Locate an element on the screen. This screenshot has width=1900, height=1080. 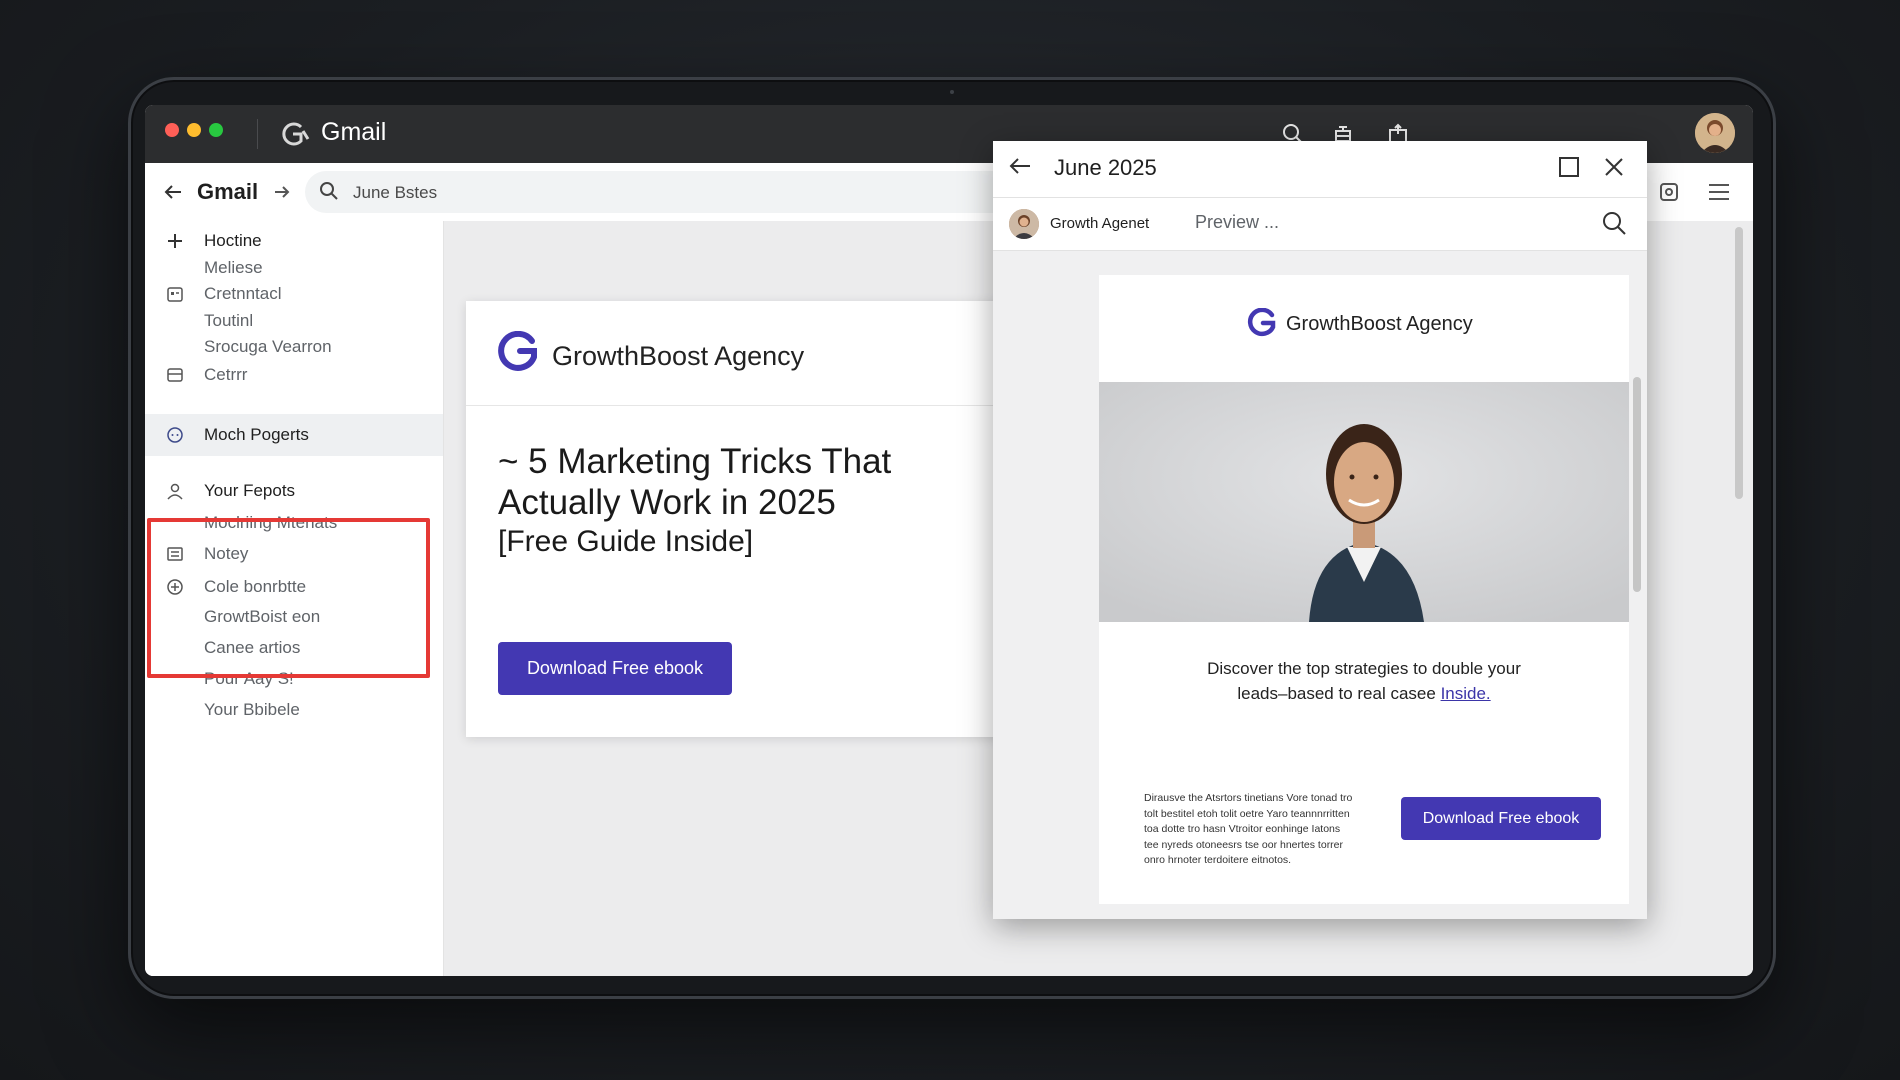
plus-icon is located at coordinates (175, 241).